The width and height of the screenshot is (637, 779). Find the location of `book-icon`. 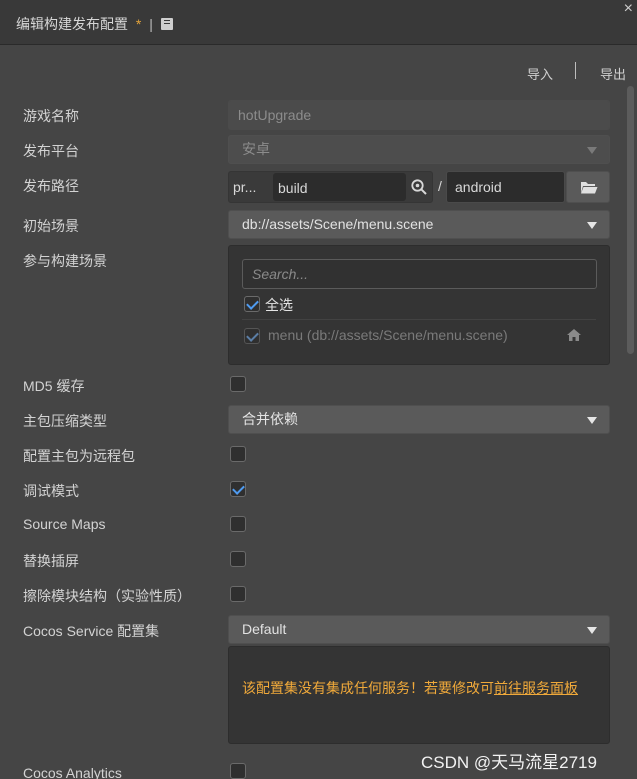

book-icon is located at coordinates (166, 24).